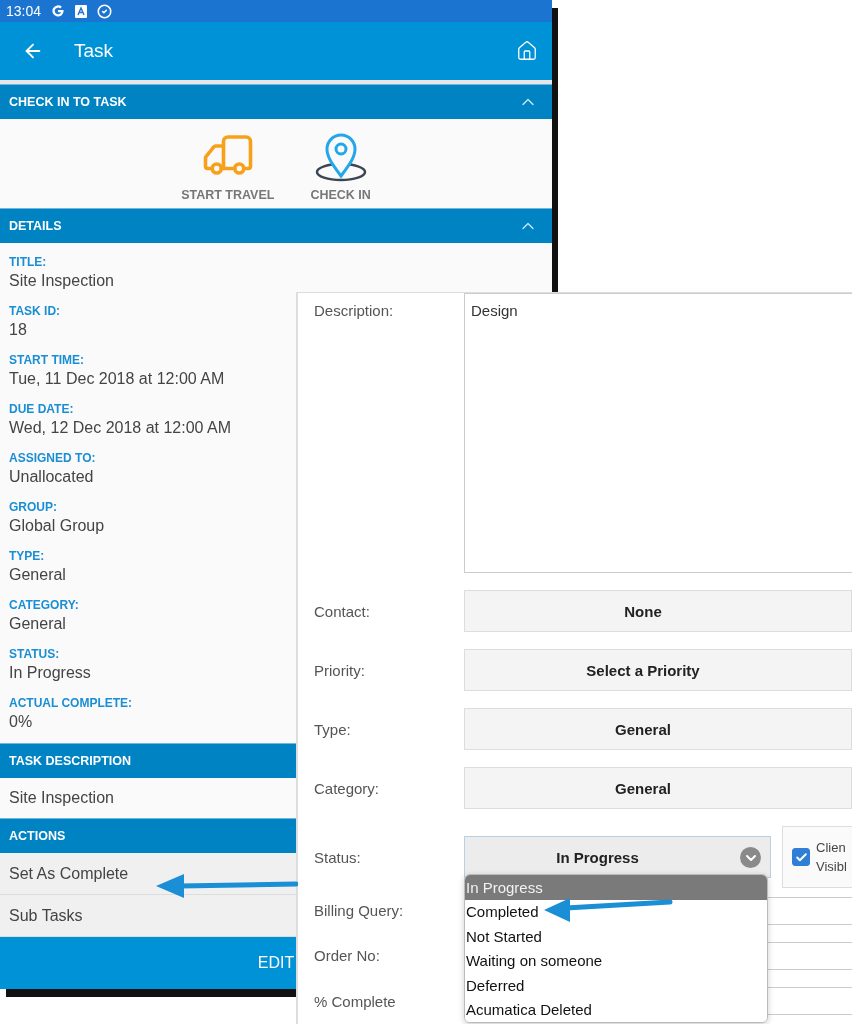  Describe the element at coordinates (276, 225) in the screenshot. I see `section-header: DETAILS` at that location.